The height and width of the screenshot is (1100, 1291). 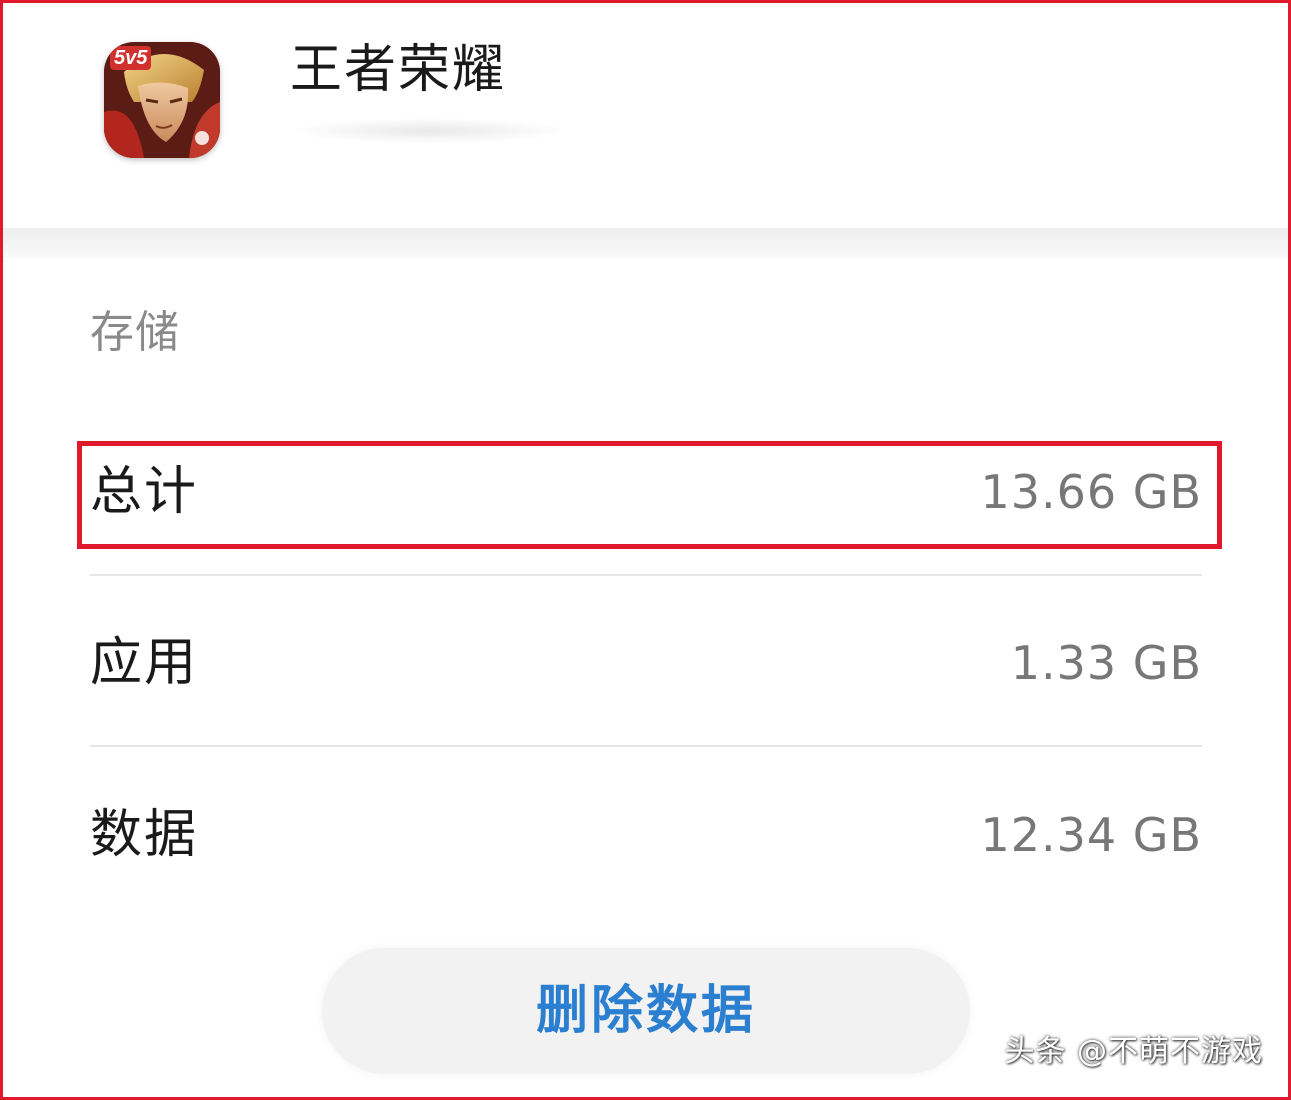 I want to click on storage-row-data: 数据 12.34 GB, so click(x=646, y=834).